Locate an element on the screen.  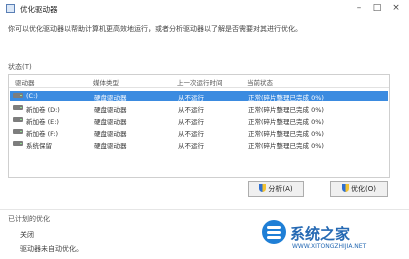
analyze-button: 分析(A) is located at coordinates (276, 189).